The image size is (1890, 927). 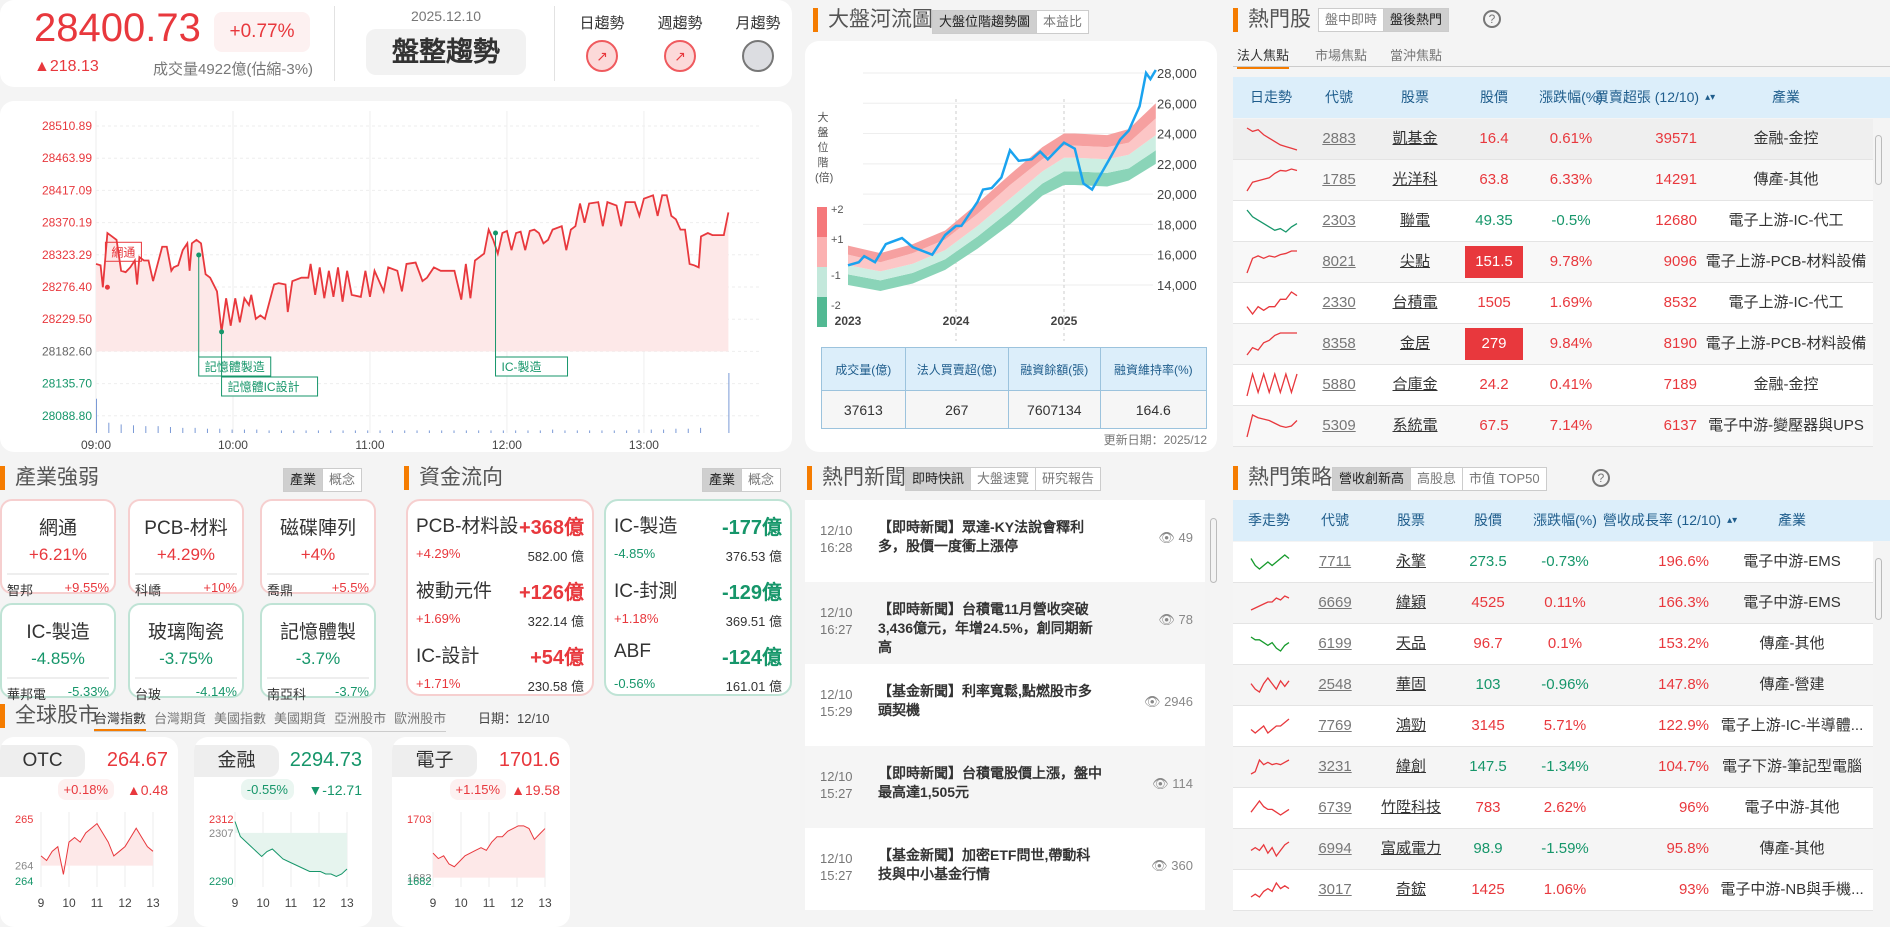 I want to click on stock-name: 天品, so click(x=1411, y=644).